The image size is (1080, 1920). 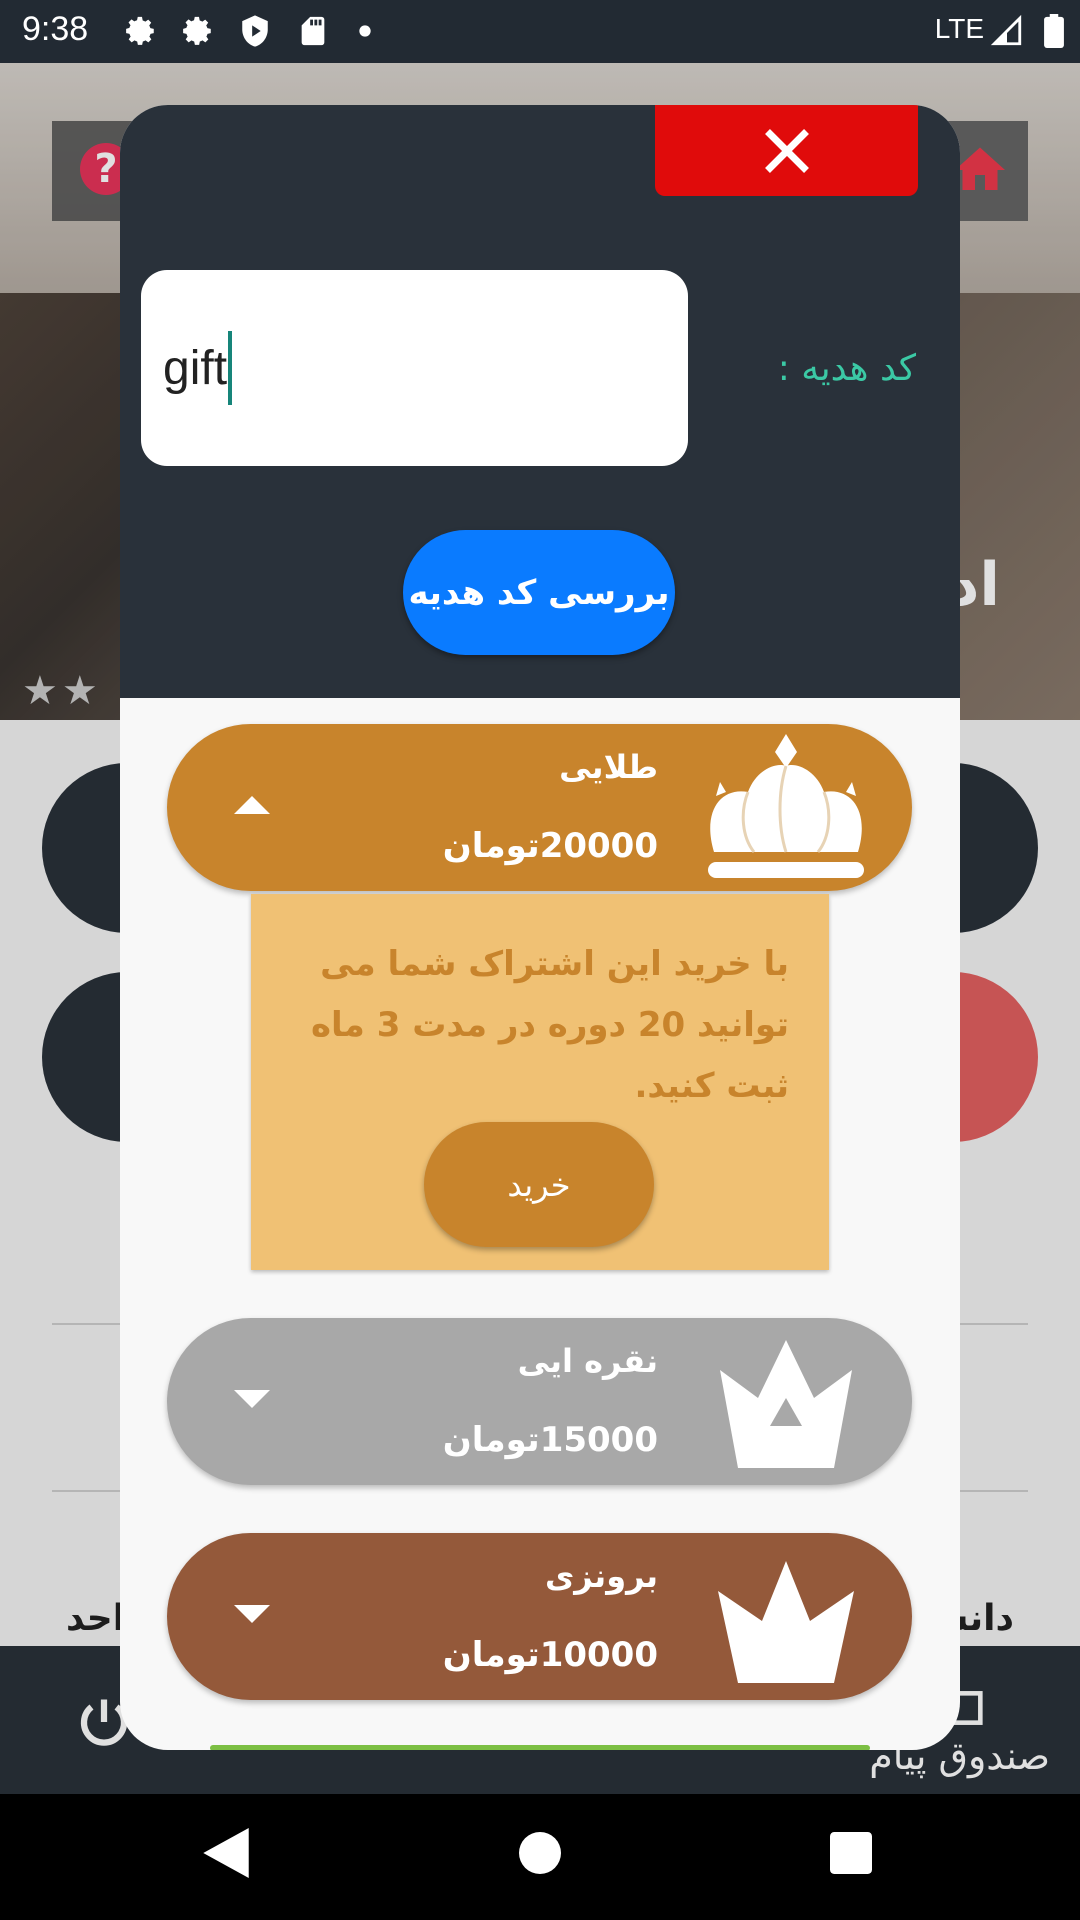 I want to click on shield-icon, so click(x=255, y=31).